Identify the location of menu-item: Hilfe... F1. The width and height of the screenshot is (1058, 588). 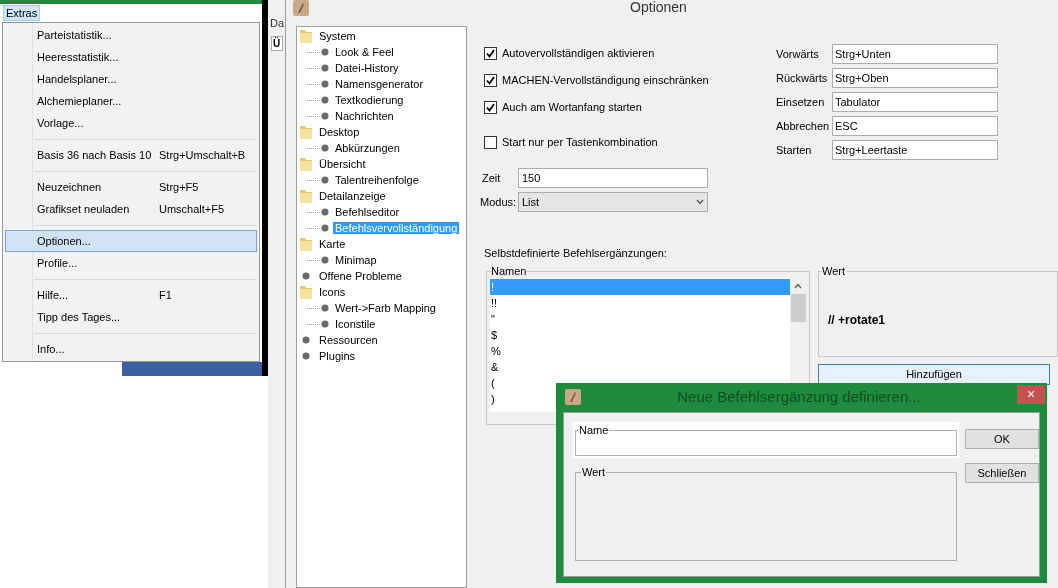
(131, 295).